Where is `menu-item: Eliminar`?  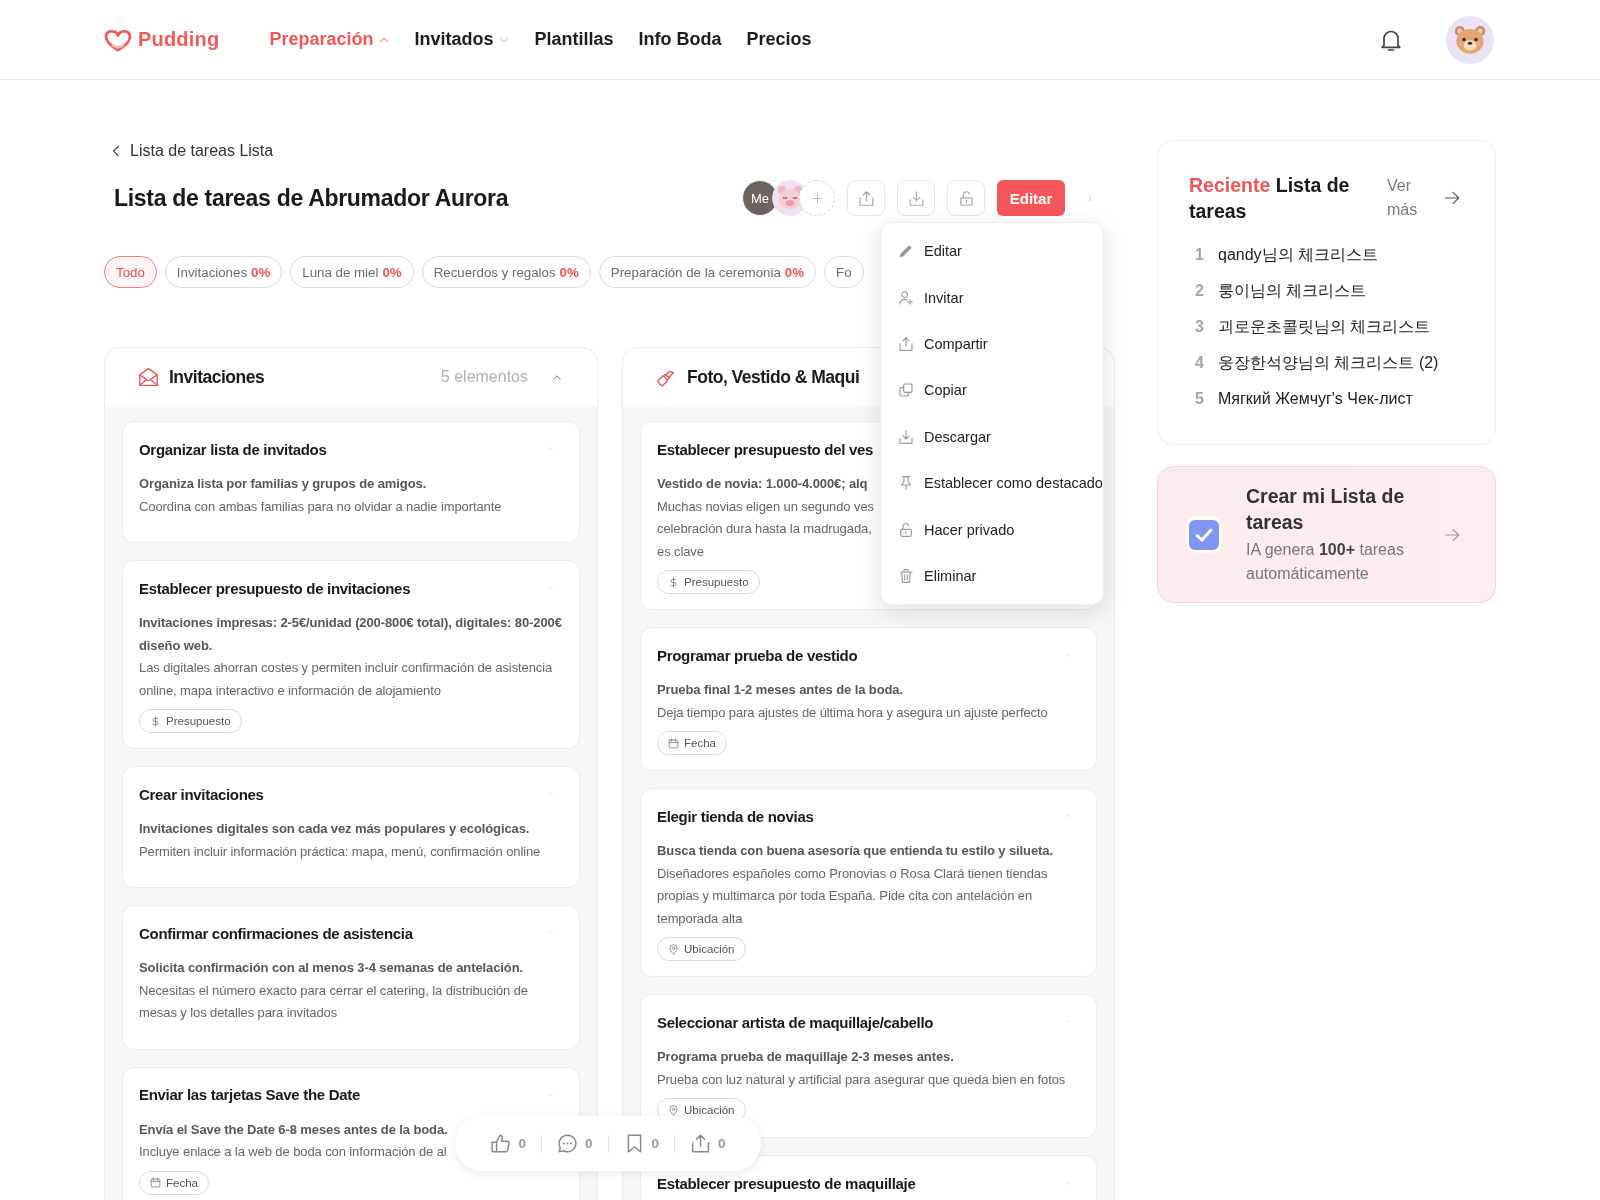 menu-item: Eliminar is located at coordinates (992, 576).